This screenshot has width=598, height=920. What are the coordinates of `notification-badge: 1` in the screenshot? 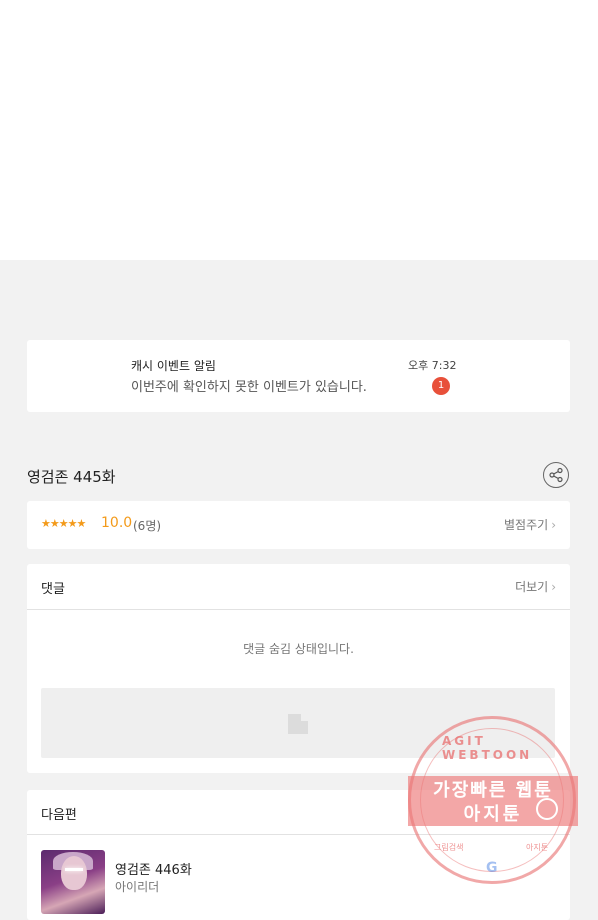 It's located at (441, 386).